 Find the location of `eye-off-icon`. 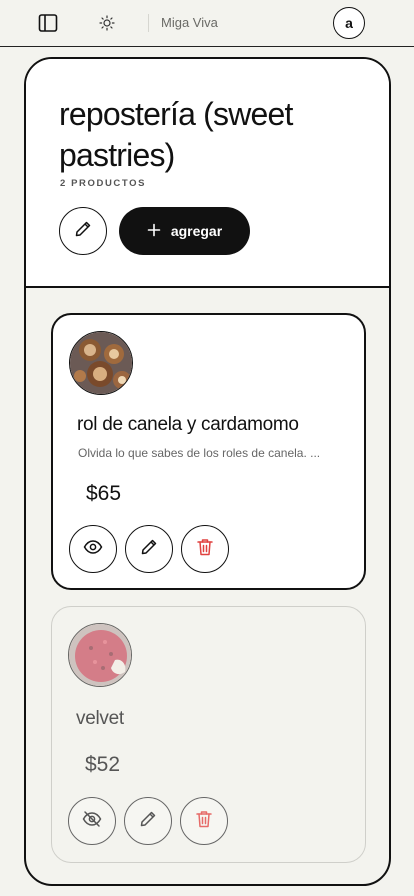

eye-off-icon is located at coordinates (92, 821).